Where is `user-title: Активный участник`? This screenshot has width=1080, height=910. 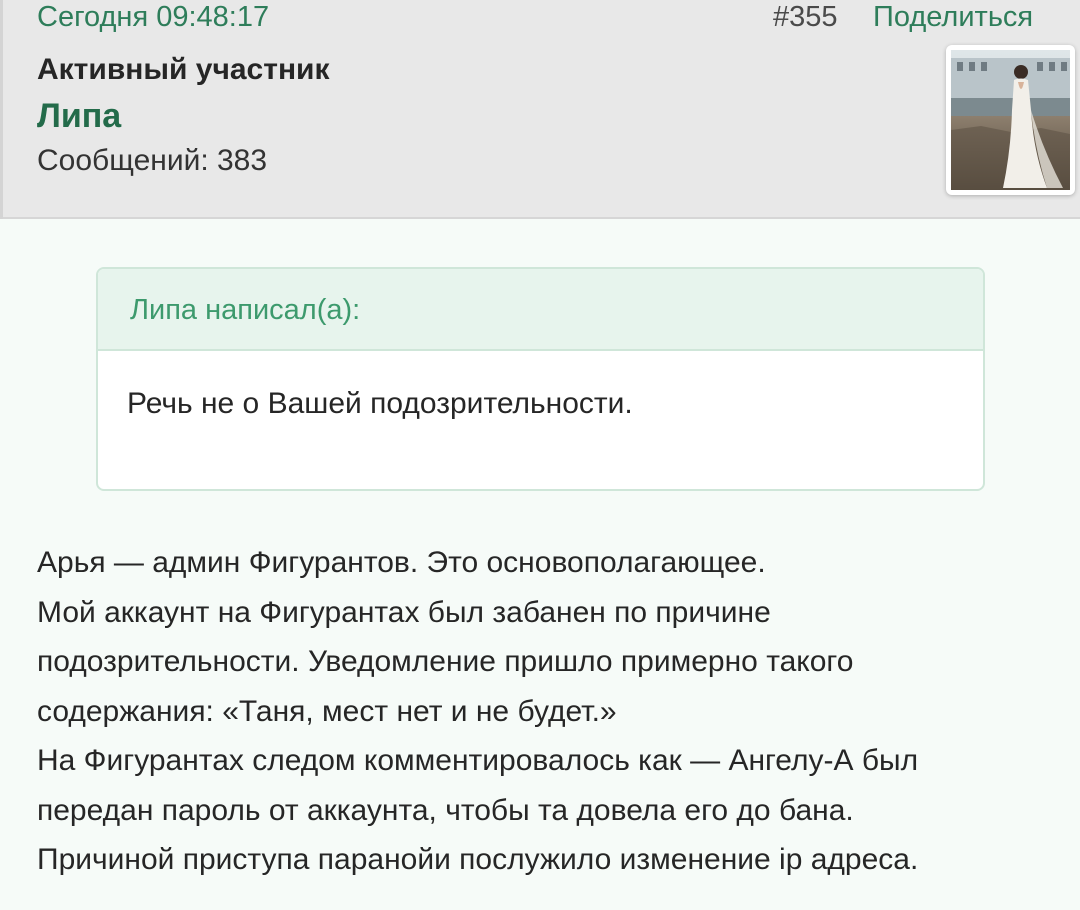
user-title: Активный участник is located at coordinates (183, 69).